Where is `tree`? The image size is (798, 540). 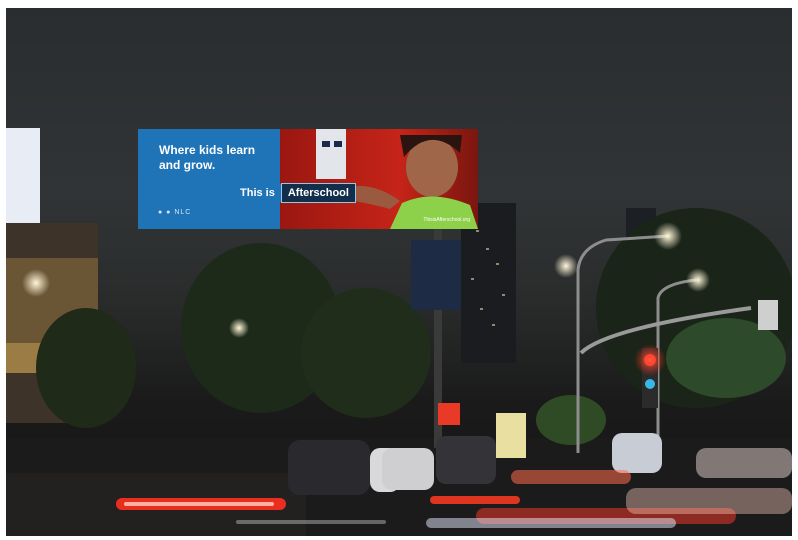
tree is located at coordinates (86, 368).